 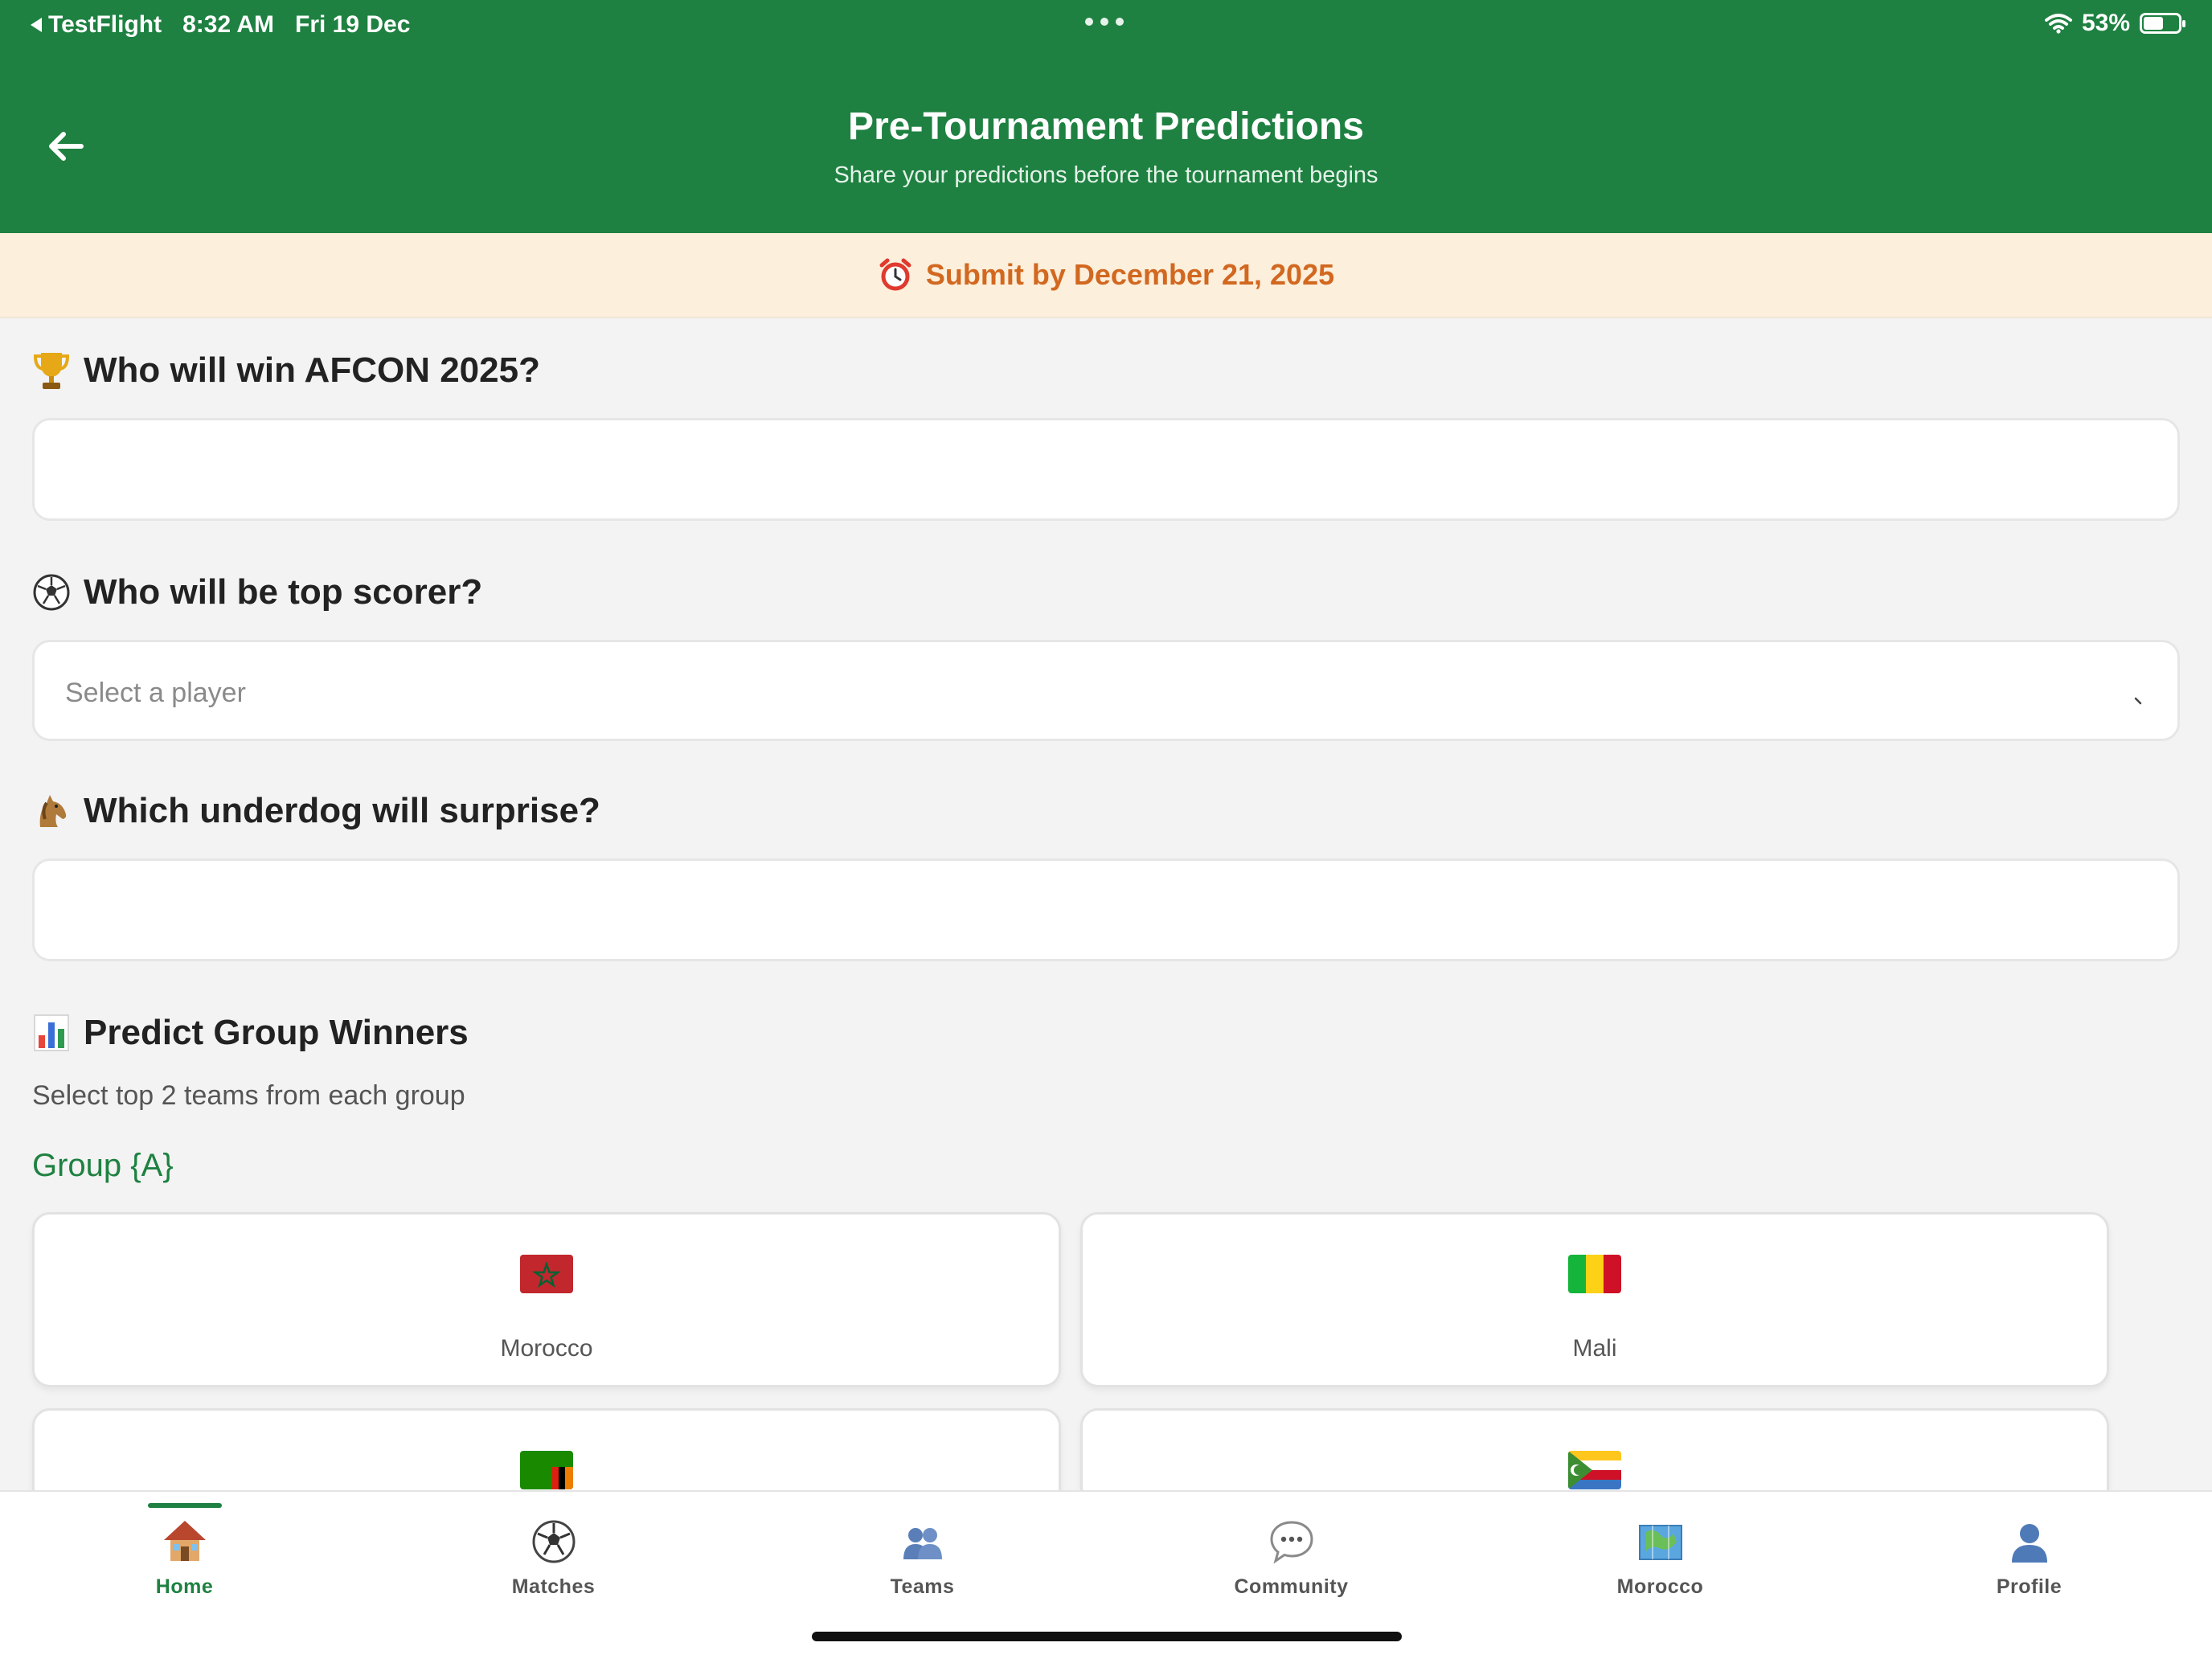 What do you see at coordinates (922, 1586) in the screenshot?
I see `tab-label: Teams` at bounding box center [922, 1586].